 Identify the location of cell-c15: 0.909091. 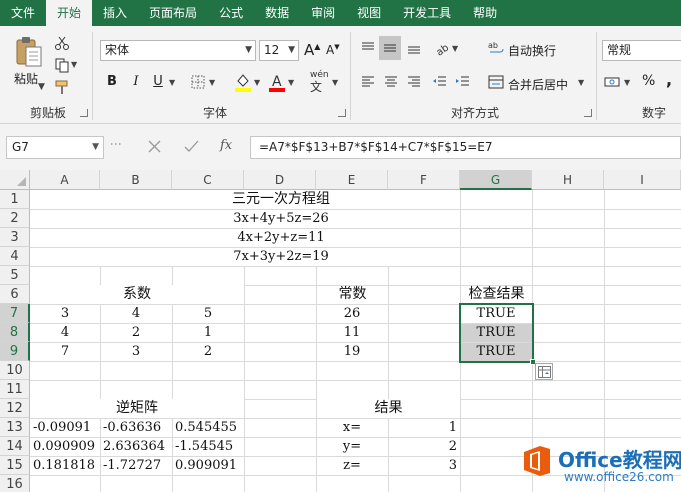
(208, 465).